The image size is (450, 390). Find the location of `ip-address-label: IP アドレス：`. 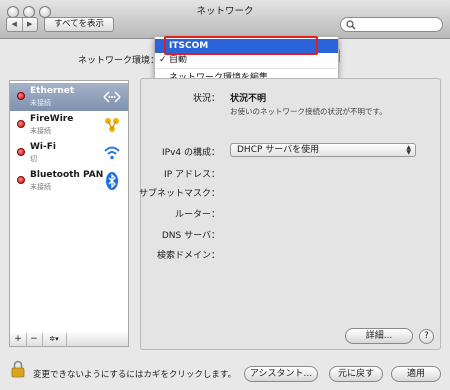

ip-address-label: IP アドレス： is located at coordinates (192, 175).